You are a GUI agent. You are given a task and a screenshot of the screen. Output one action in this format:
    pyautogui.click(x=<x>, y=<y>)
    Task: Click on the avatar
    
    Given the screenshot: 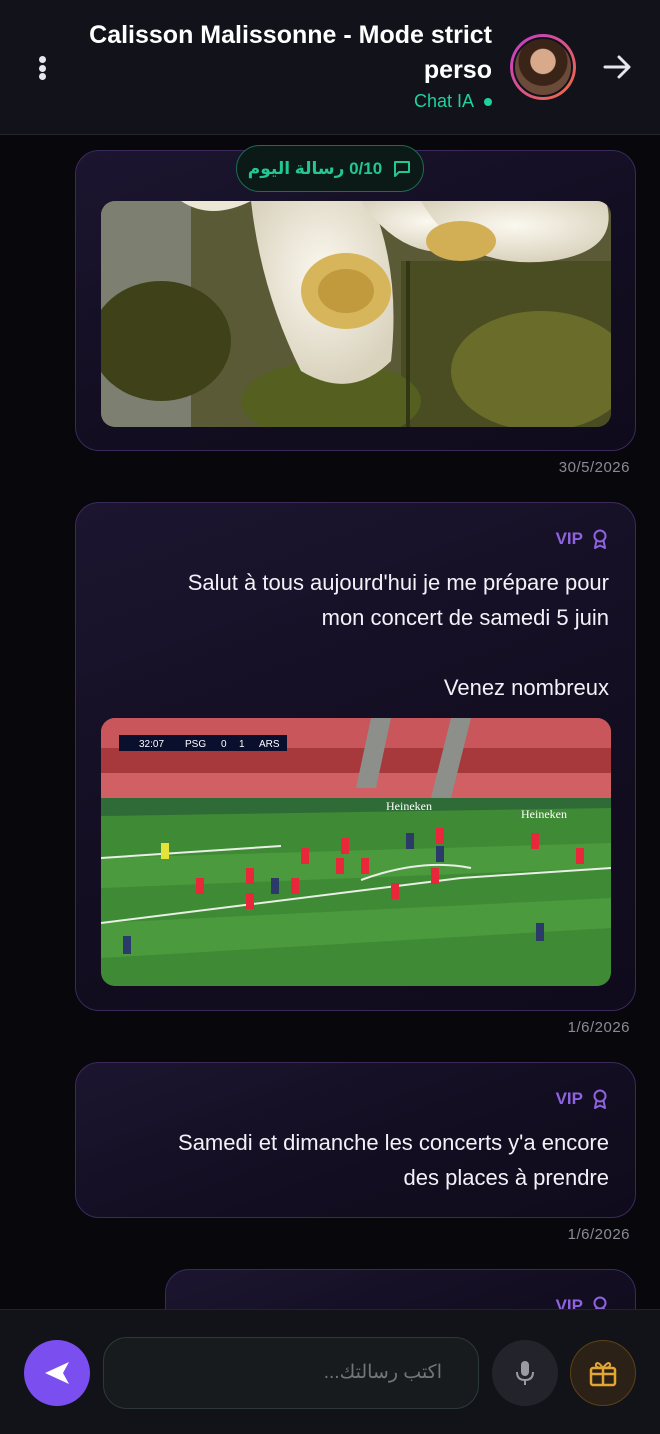 What is the action you would take?
    pyautogui.click(x=543, y=67)
    